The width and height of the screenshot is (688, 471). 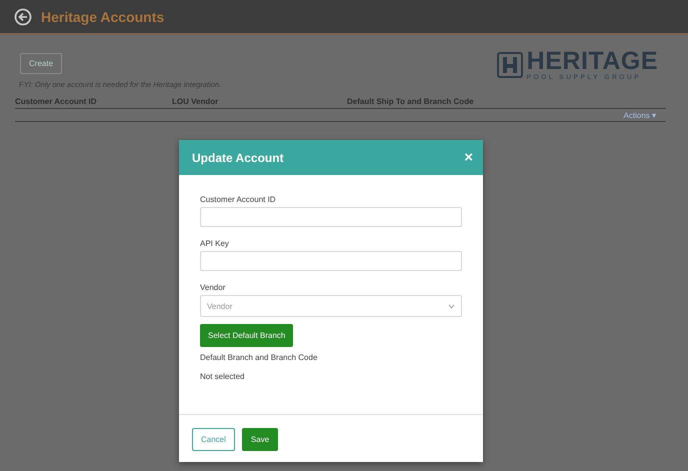 I want to click on back-icon, so click(x=23, y=17).